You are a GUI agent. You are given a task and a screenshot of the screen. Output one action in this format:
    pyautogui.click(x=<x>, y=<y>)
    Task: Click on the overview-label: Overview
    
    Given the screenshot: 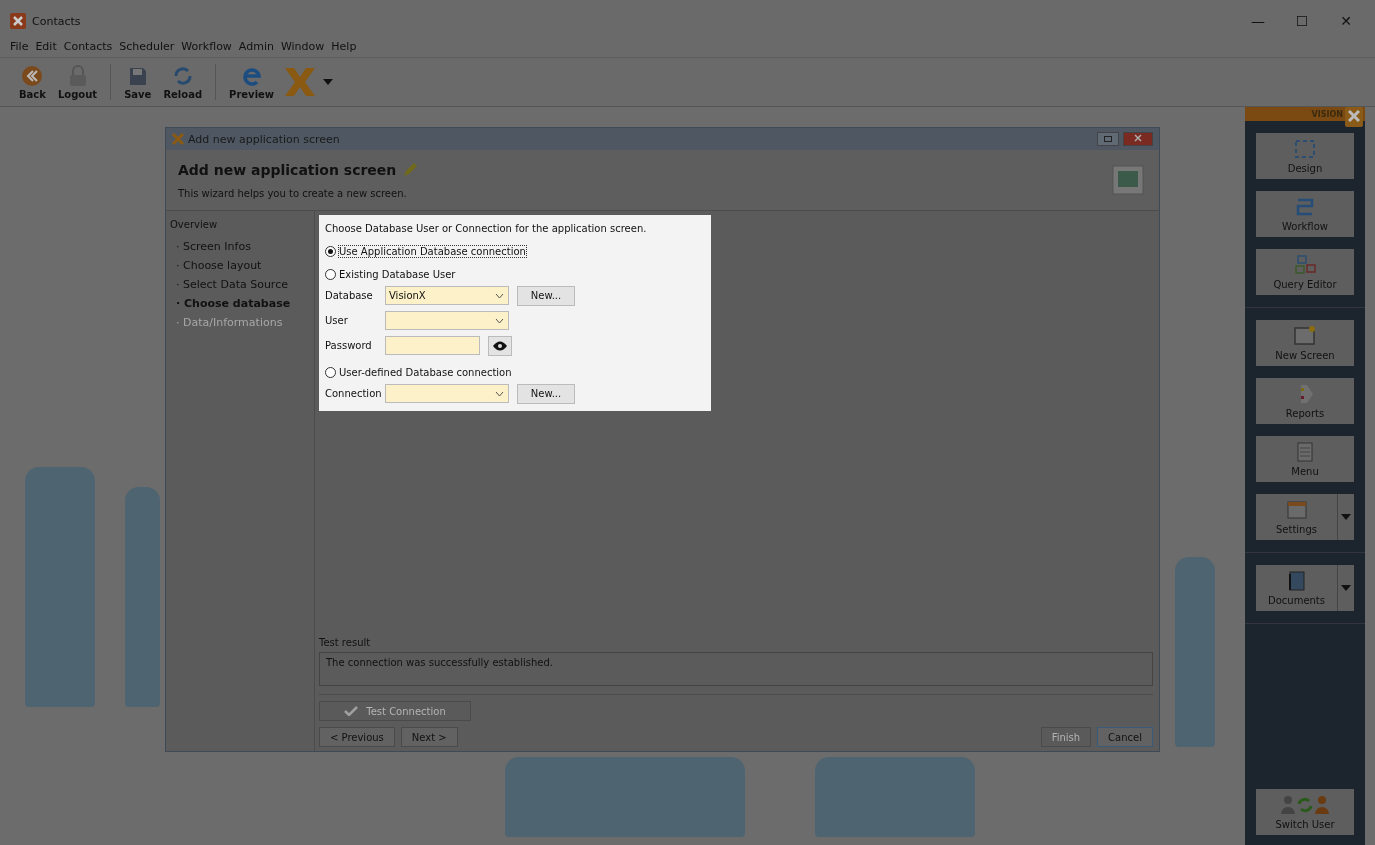 What is the action you would take?
    pyautogui.click(x=194, y=224)
    